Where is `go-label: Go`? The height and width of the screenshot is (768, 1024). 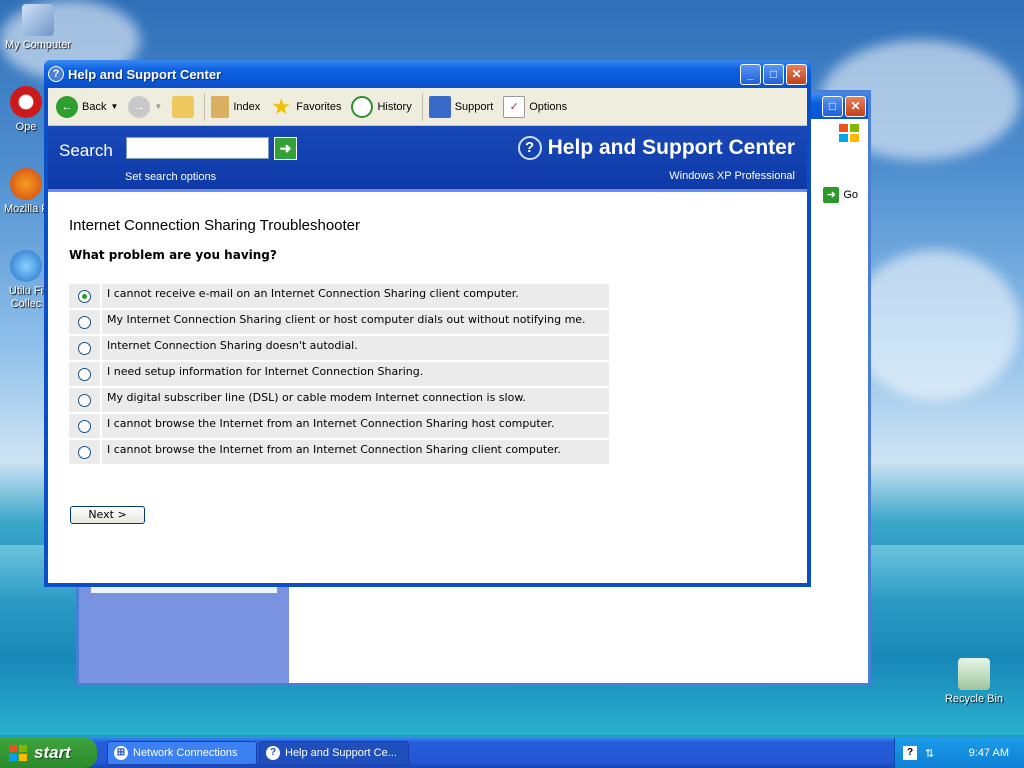
go-label: Go is located at coordinates (850, 195).